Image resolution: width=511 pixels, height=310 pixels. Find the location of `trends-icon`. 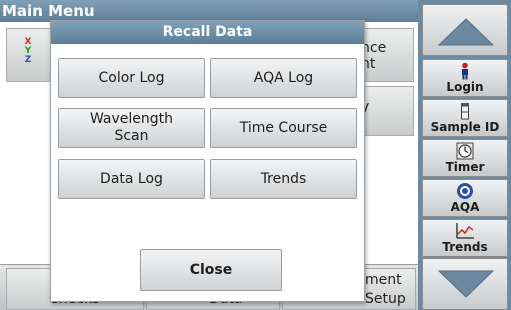

trends-icon is located at coordinates (465, 231).